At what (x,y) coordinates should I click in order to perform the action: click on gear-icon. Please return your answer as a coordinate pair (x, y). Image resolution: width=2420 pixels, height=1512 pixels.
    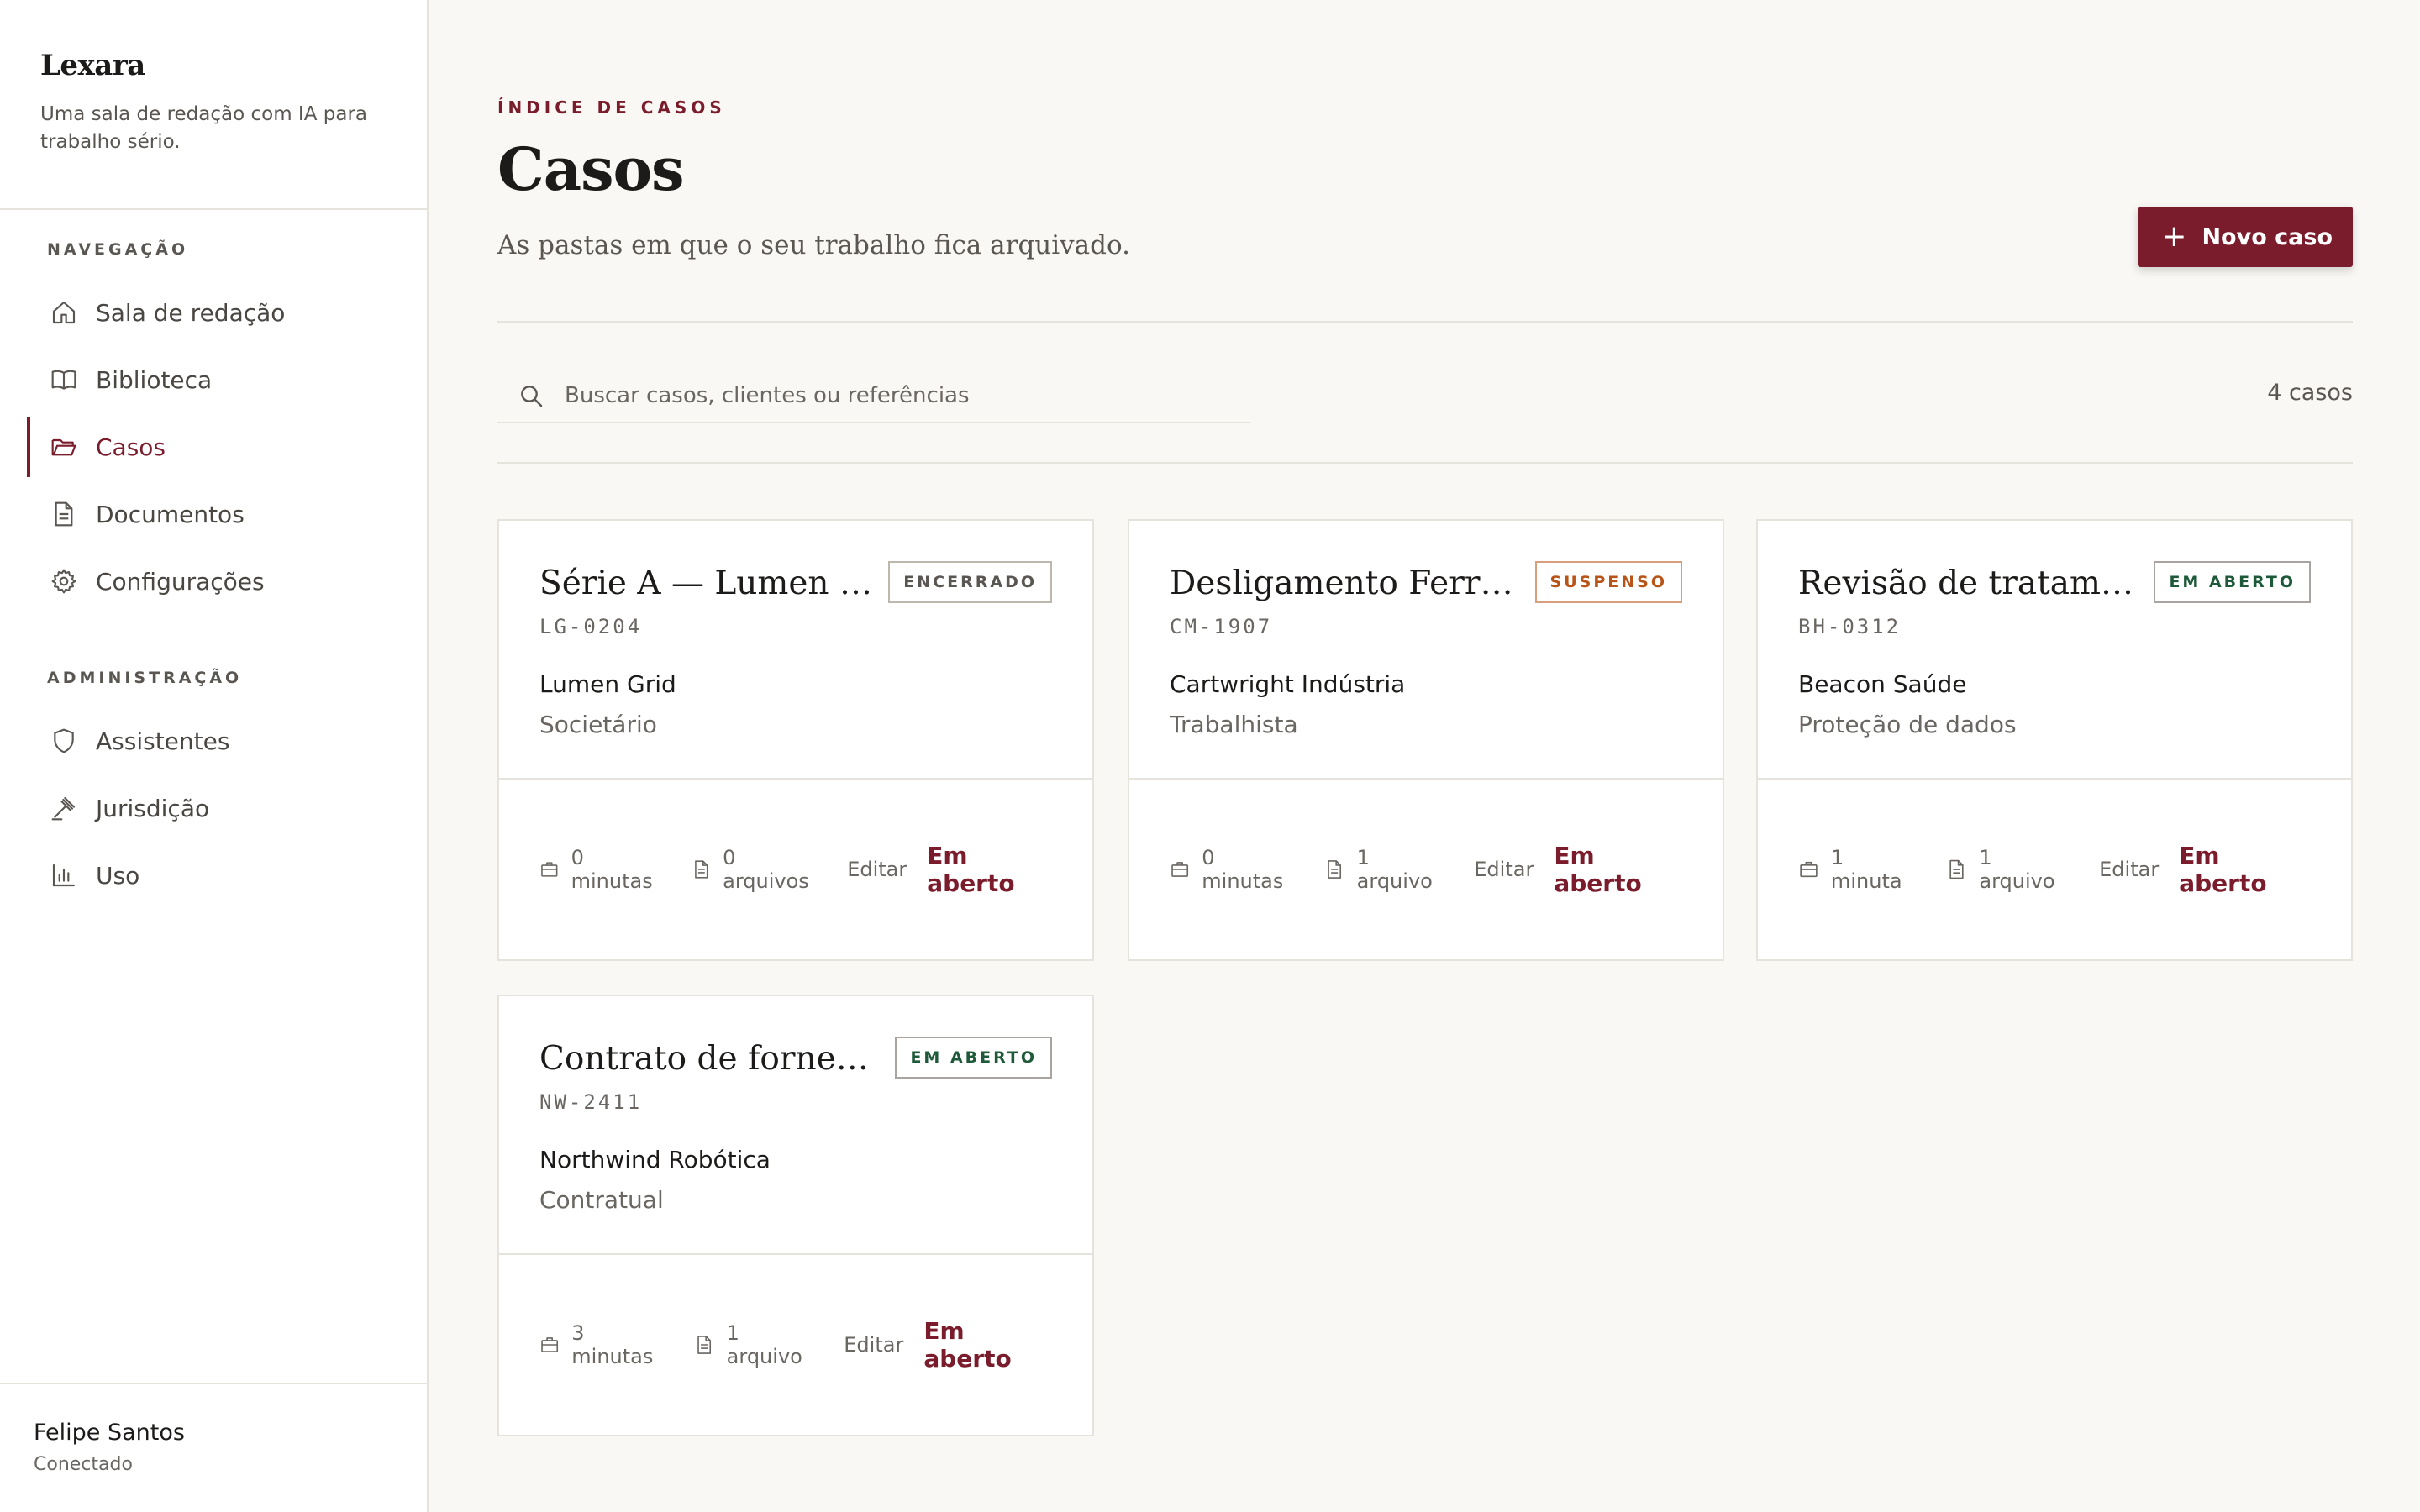
    Looking at the image, I should click on (64, 581).